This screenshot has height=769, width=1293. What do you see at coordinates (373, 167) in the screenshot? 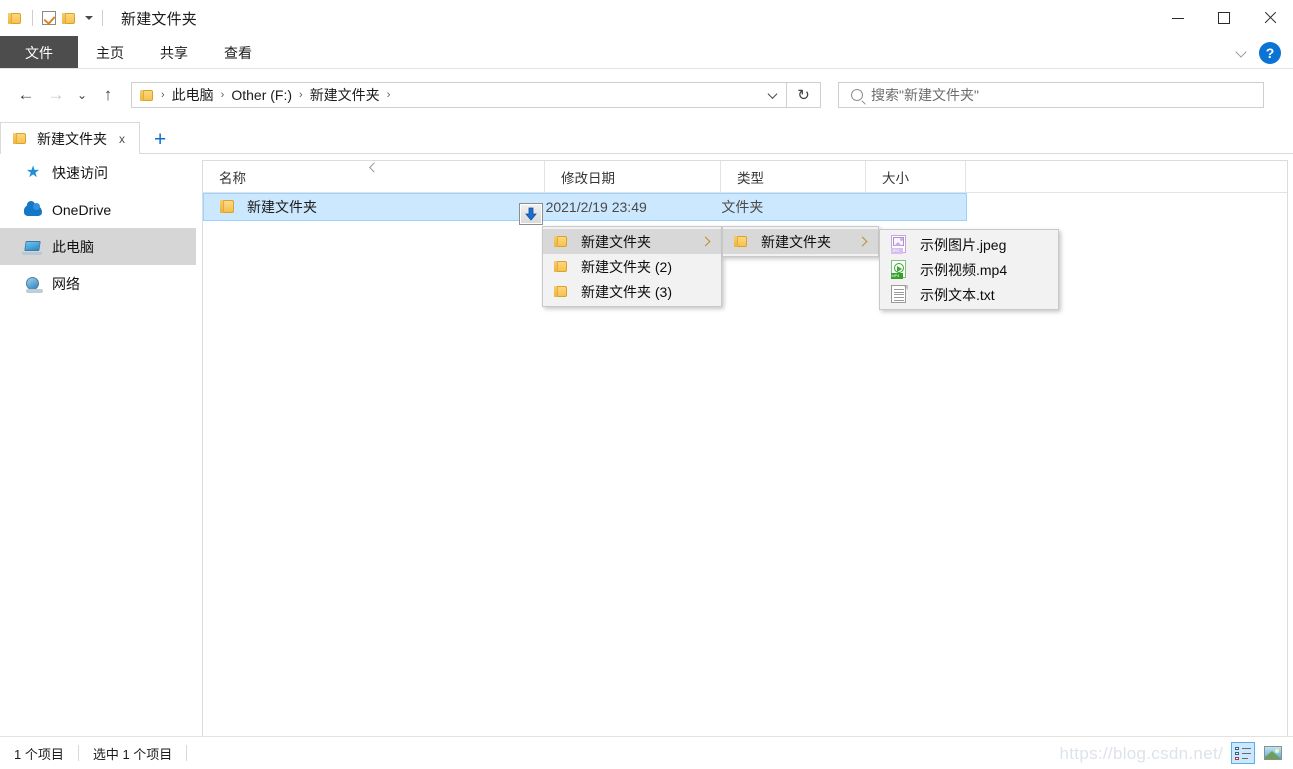
I see `sort-ascending-icon` at bounding box center [373, 167].